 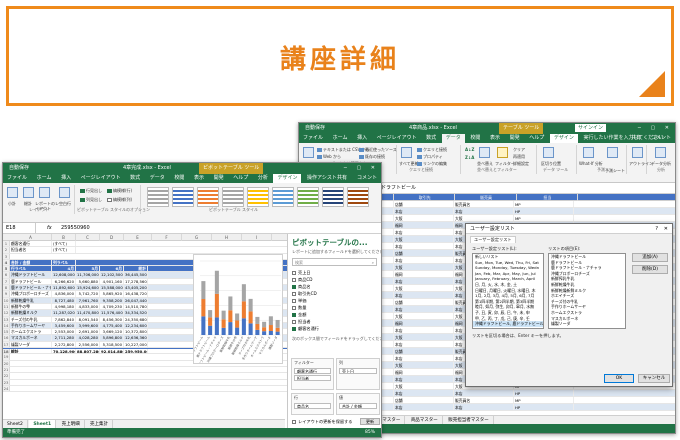 What do you see at coordinates (362, 138) in the screenshot?
I see `tab-insert: 挿入` at bounding box center [362, 138].